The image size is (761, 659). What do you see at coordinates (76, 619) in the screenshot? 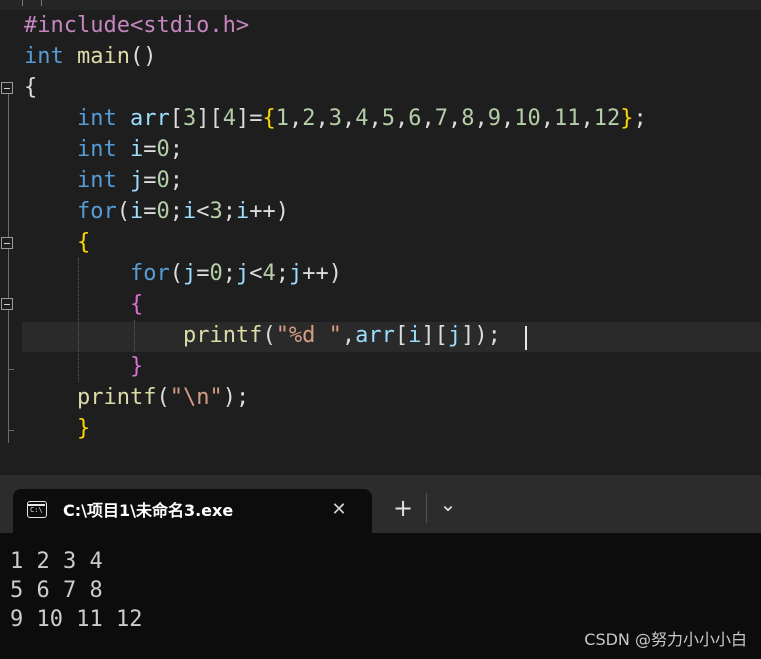
I see `output-line-3: 9 10 11 12` at bounding box center [76, 619].